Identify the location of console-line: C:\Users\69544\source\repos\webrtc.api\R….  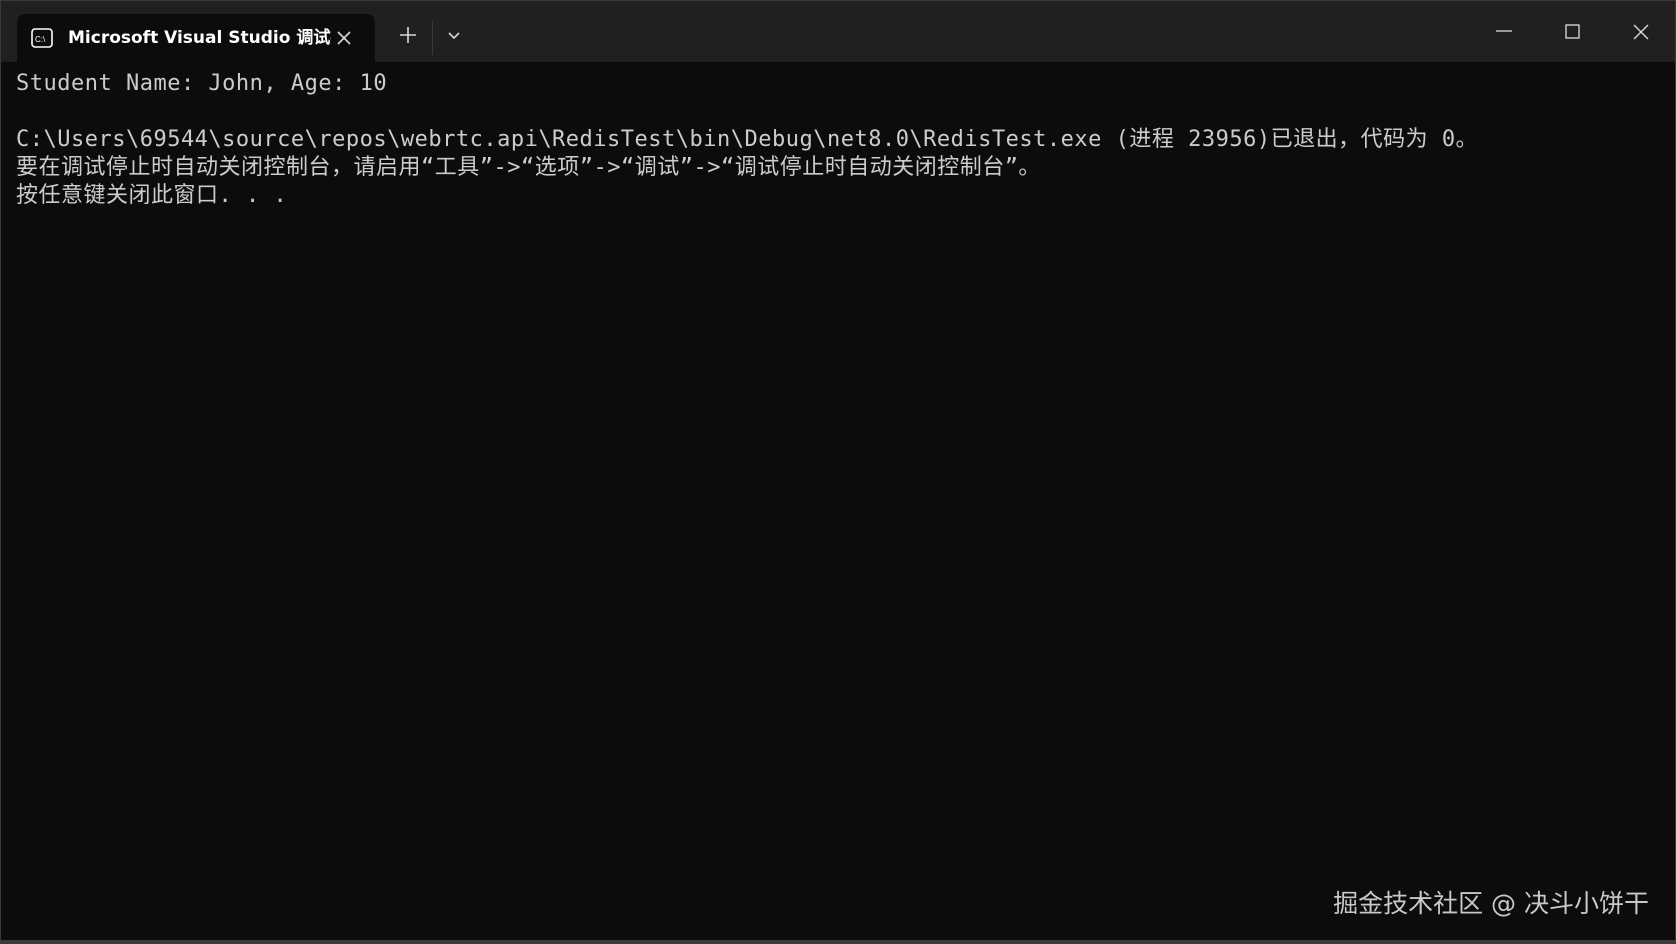
(747, 139).